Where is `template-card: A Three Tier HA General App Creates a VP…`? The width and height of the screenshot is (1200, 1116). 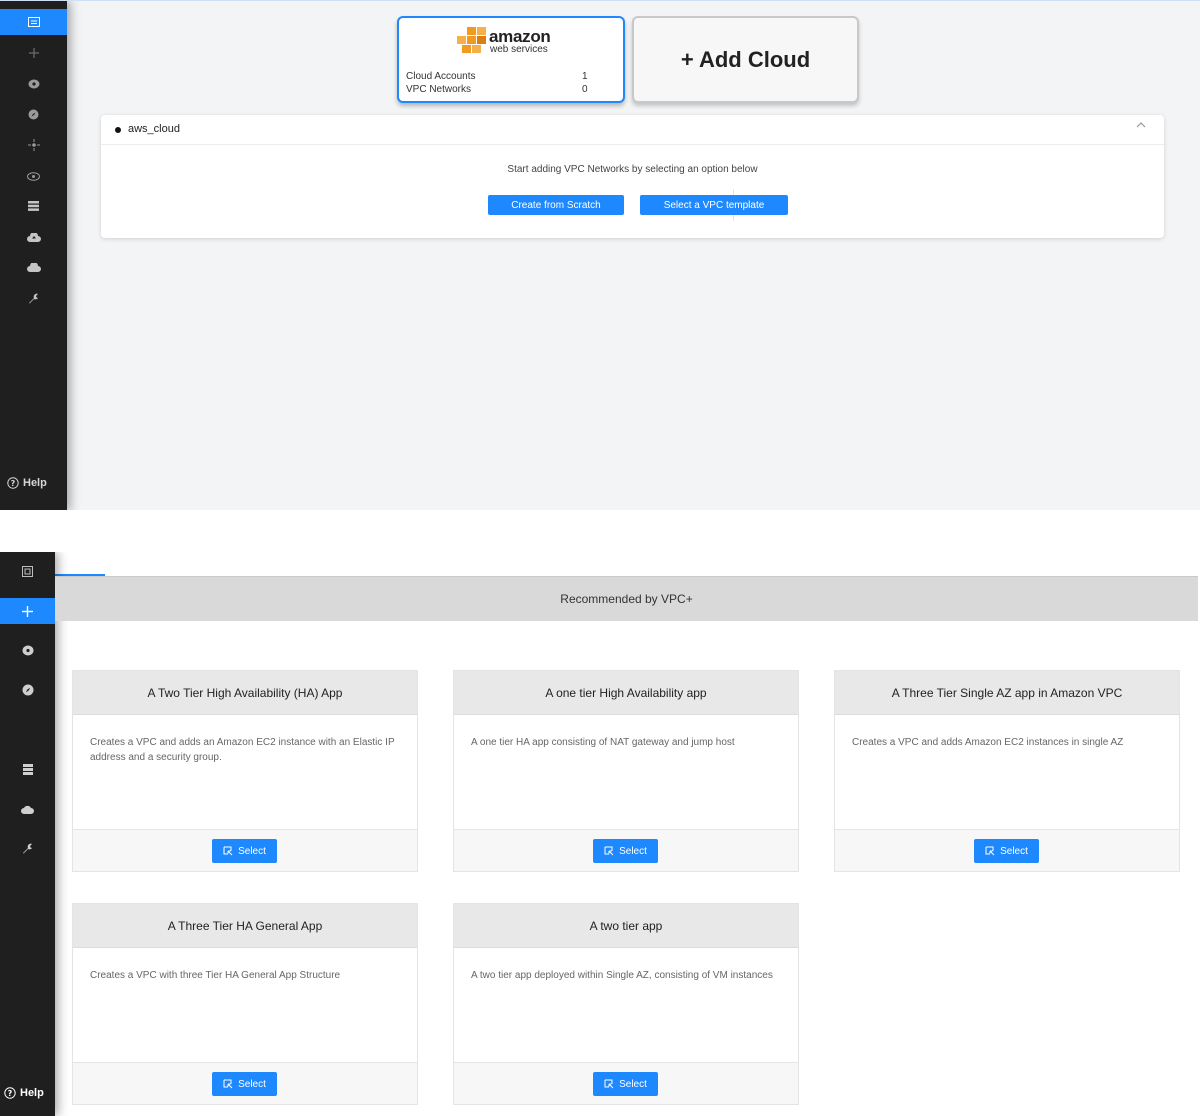
template-card: A Three Tier HA General App Creates a VP… is located at coordinates (245, 1004).